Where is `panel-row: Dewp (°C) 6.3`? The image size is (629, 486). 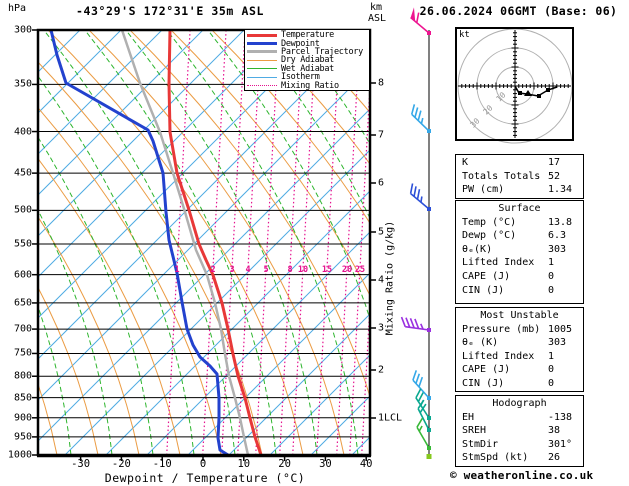
panel-row: Dewp (°C) 6.3 is located at coordinates (522, 236).